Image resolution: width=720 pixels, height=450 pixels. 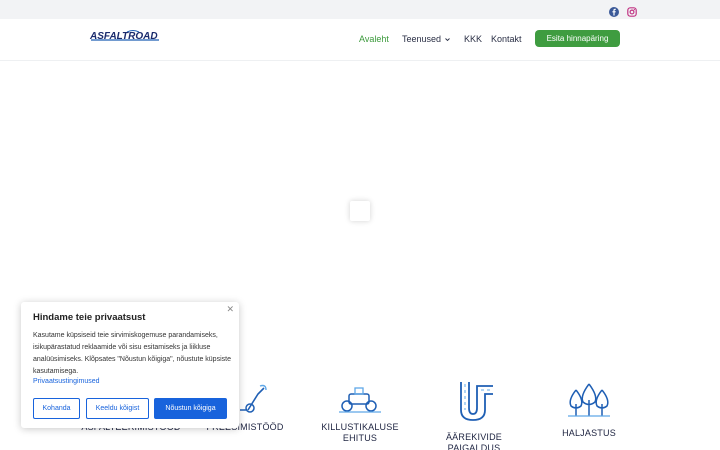 I want to click on nav-faq: KKK, so click(x=473, y=39).